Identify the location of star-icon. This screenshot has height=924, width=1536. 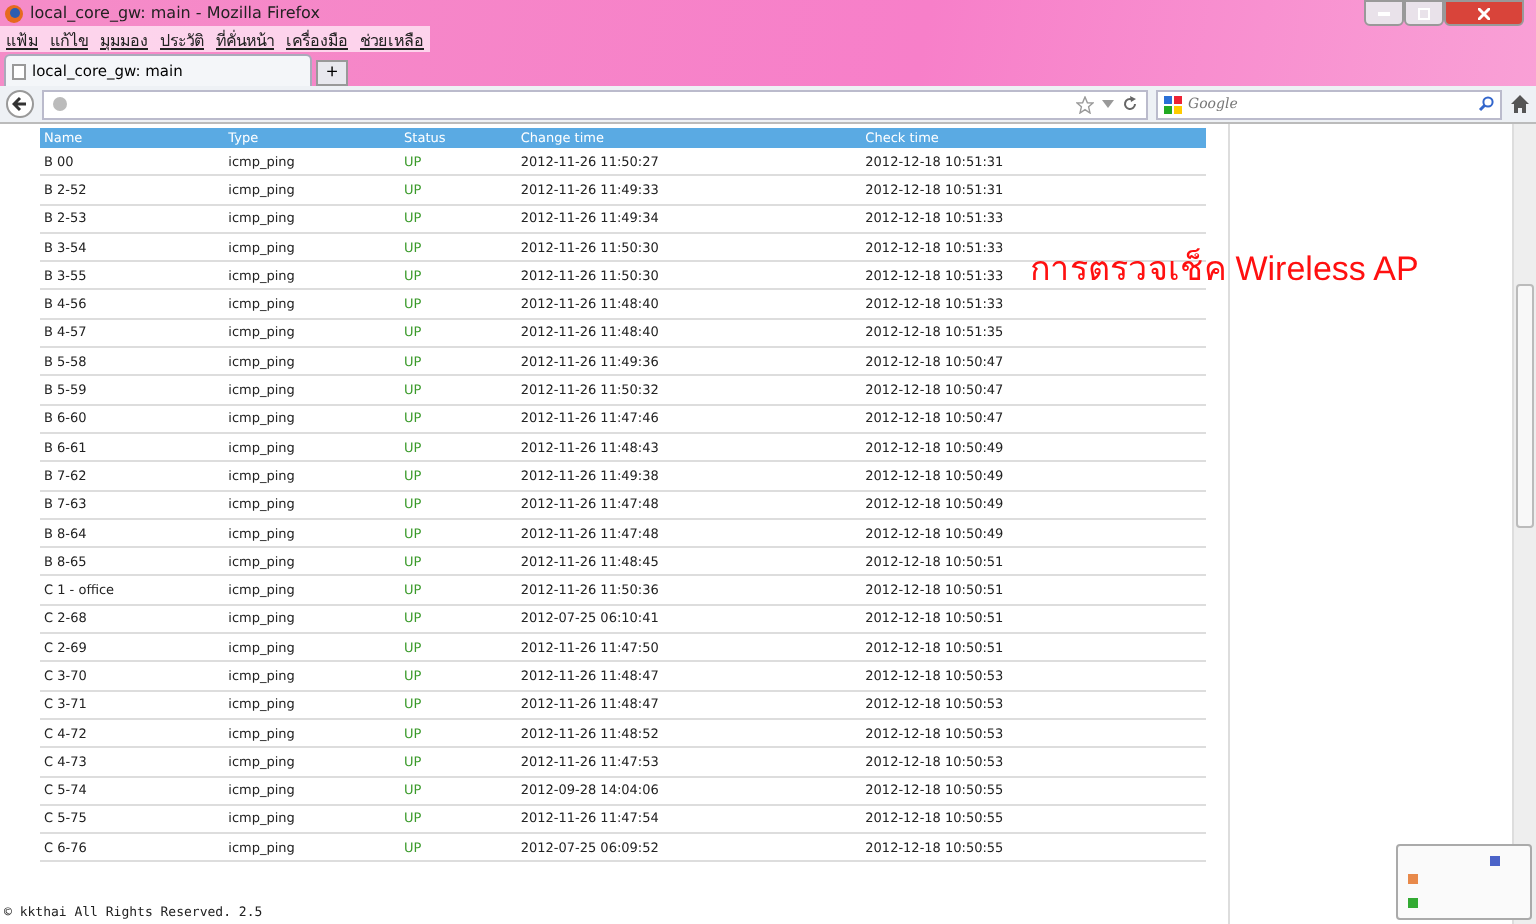
(1085, 104).